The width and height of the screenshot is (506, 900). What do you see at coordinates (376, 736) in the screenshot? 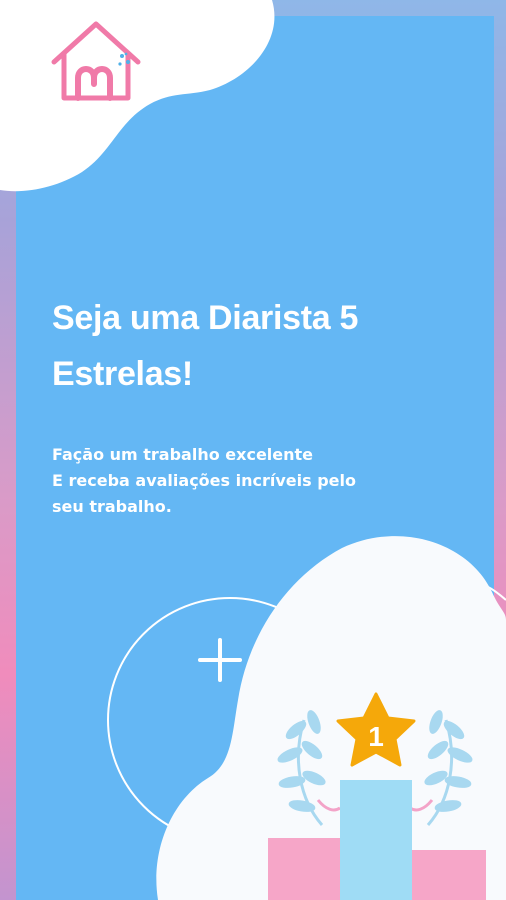
I see `star-rank-number: 1` at bounding box center [376, 736].